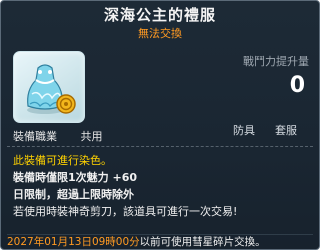  Describe the element at coordinates (276, 61) in the screenshot. I see `combat-power-label: 戰鬥力提升量` at that location.